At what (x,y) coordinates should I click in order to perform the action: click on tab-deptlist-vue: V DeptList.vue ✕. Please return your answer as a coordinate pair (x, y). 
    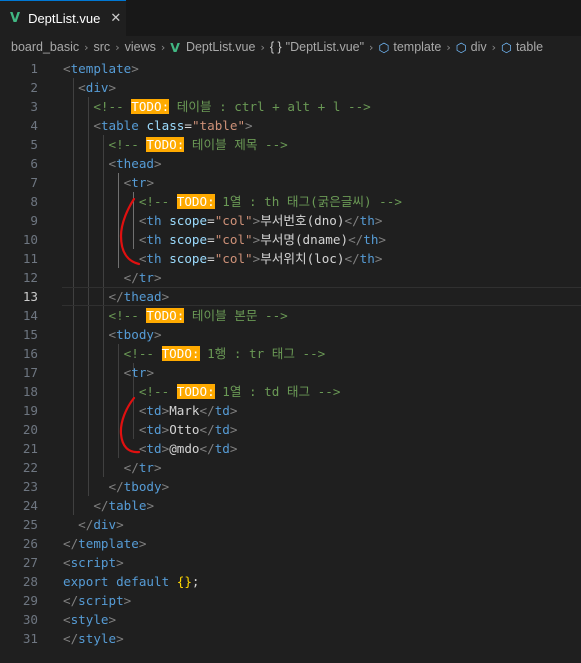
    Looking at the image, I should click on (63, 18).